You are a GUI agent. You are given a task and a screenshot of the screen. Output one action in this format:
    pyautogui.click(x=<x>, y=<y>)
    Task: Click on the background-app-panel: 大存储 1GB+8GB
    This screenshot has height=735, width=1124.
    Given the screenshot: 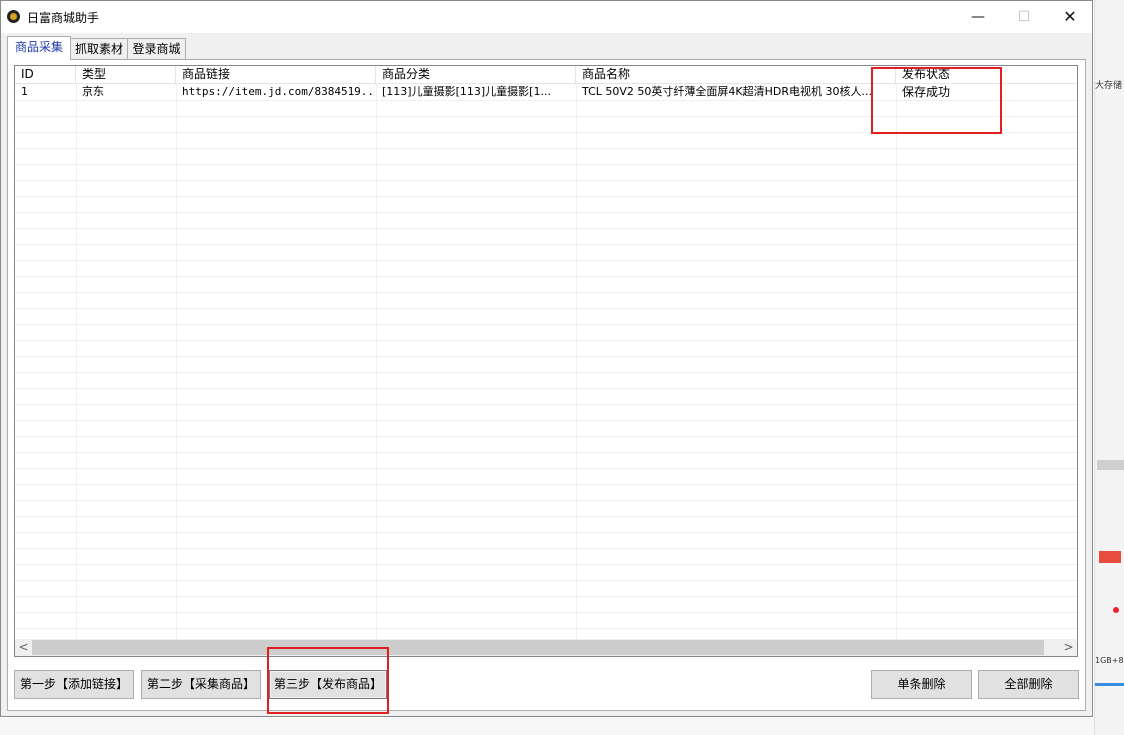 What is the action you would take?
    pyautogui.click(x=1109, y=367)
    